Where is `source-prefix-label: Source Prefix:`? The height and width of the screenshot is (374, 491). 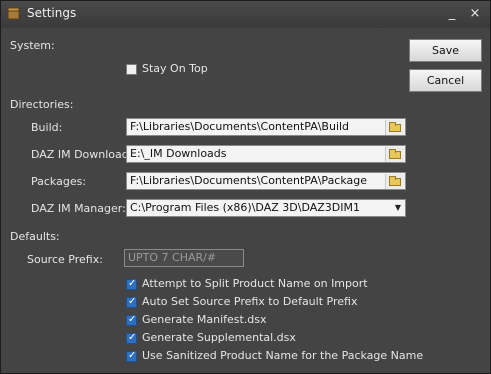 source-prefix-label: Source Prefix: is located at coordinates (65, 259).